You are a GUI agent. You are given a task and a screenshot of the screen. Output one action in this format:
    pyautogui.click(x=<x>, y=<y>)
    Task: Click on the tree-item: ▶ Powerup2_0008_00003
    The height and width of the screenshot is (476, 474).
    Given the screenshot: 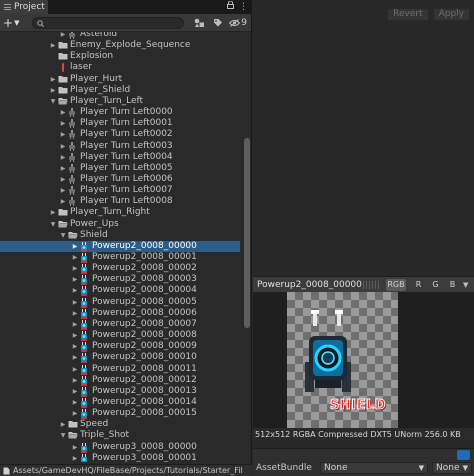 What is the action you would take?
    pyautogui.click(x=120, y=280)
    